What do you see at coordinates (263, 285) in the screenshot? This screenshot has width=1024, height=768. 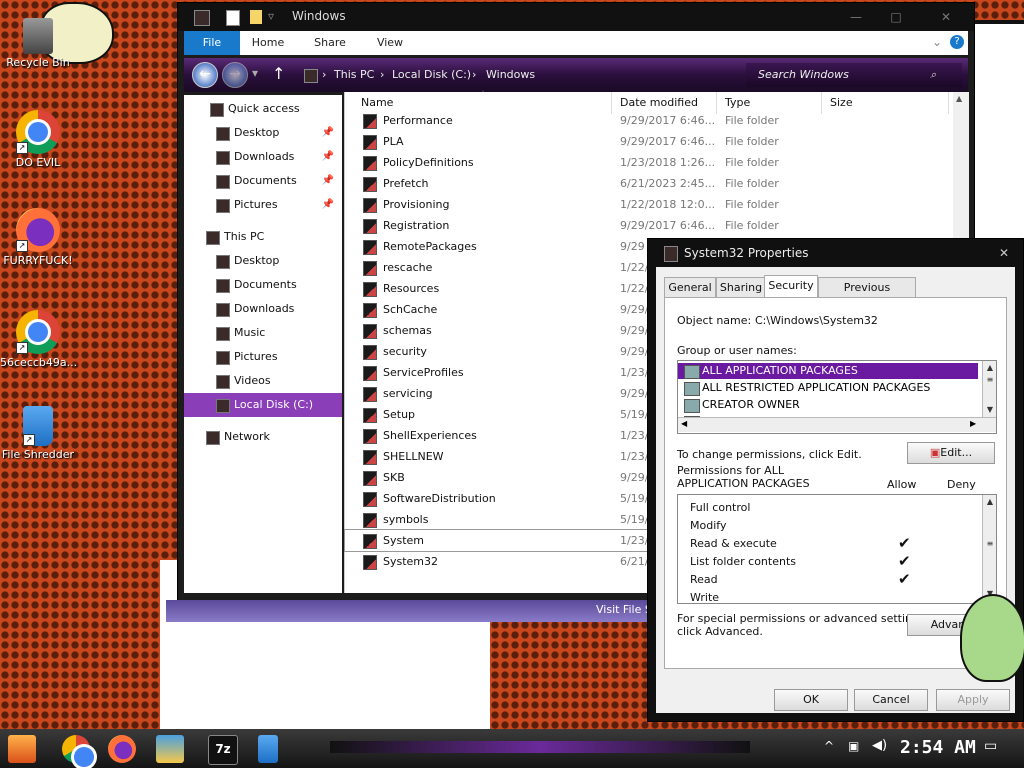 I see `nav-item: Documents` at bounding box center [263, 285].